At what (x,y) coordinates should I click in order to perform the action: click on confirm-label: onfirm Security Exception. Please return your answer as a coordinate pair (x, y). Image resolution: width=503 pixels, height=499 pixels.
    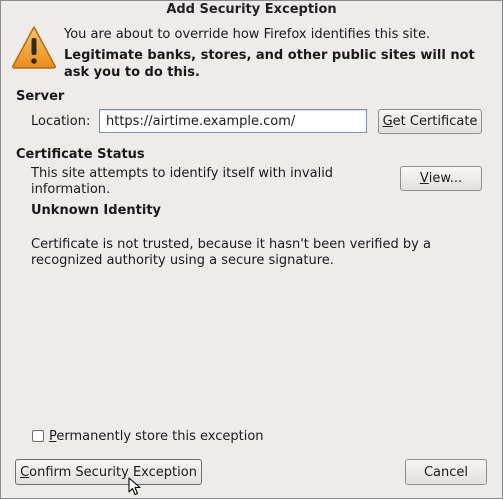
    Looking at the image, I should click on (113, 472).